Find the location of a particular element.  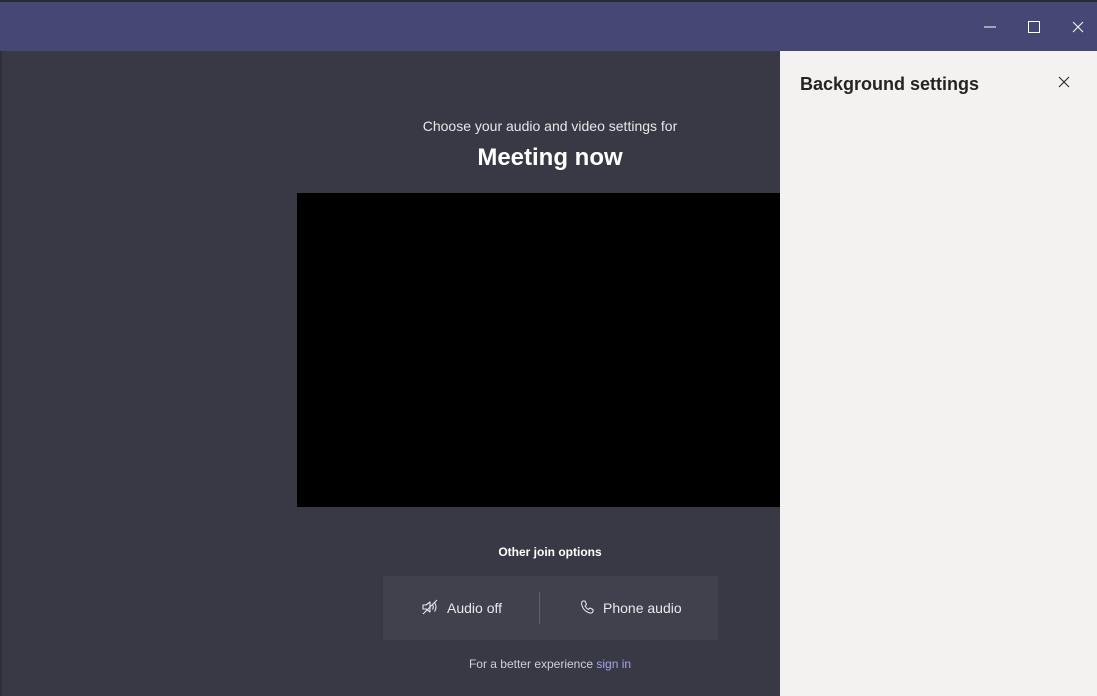

close-window-button is located at coordinates (1076, 26).